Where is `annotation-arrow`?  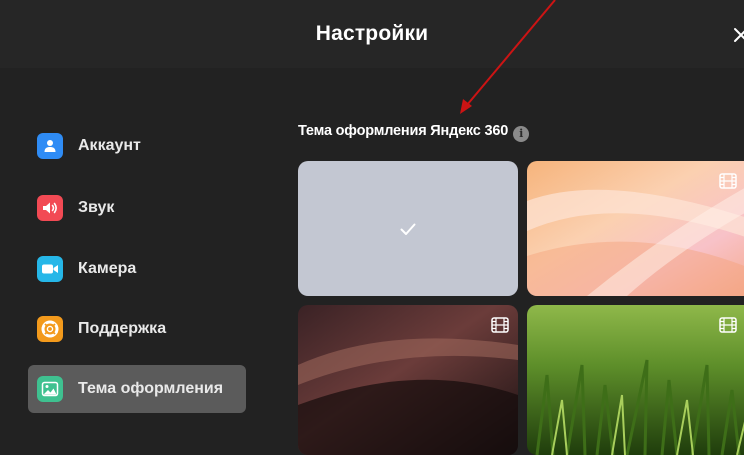
annotation-arrow is located at coordinates (508, 57).